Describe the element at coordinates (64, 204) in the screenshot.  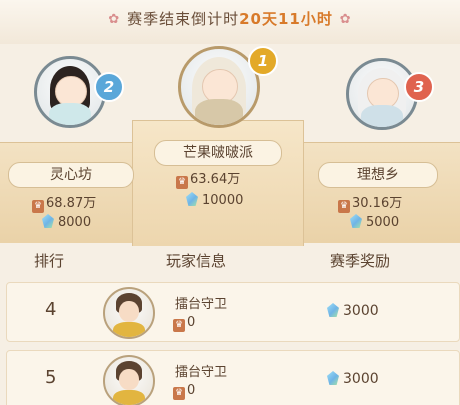
I see `score-rank-2: ♛ 68.87万` at that location.